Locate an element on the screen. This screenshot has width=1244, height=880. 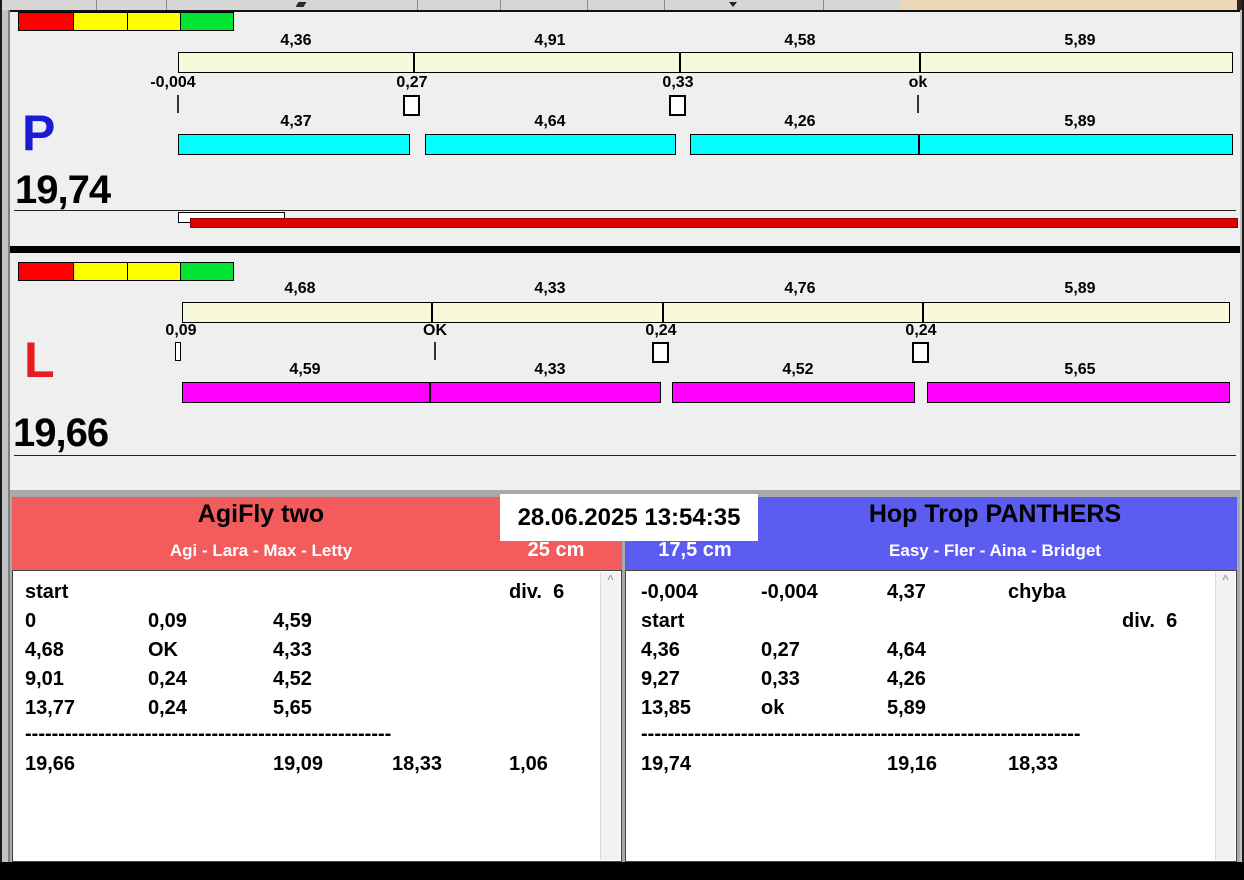
bottom-black-bar is located at coordinates (622, 871).